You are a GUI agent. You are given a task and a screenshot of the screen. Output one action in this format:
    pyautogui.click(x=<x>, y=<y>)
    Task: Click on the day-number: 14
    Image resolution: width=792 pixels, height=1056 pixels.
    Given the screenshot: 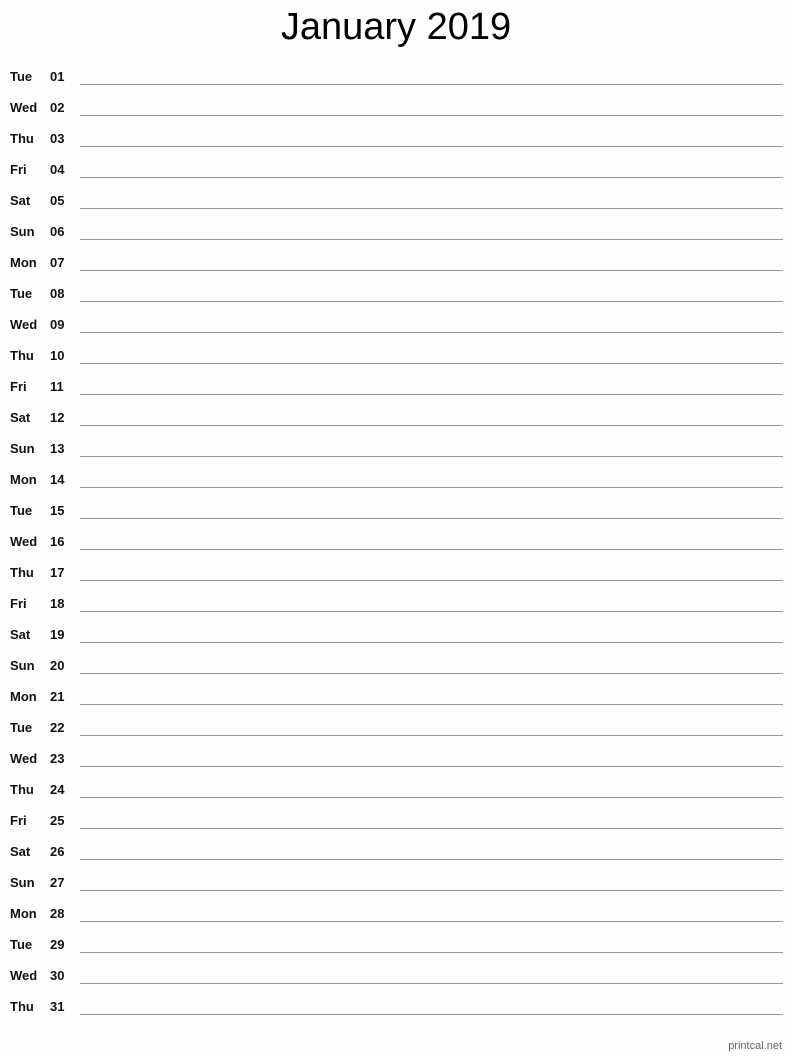 What is the action you would take?
    pyautogui.click(x=57, y=479)
    